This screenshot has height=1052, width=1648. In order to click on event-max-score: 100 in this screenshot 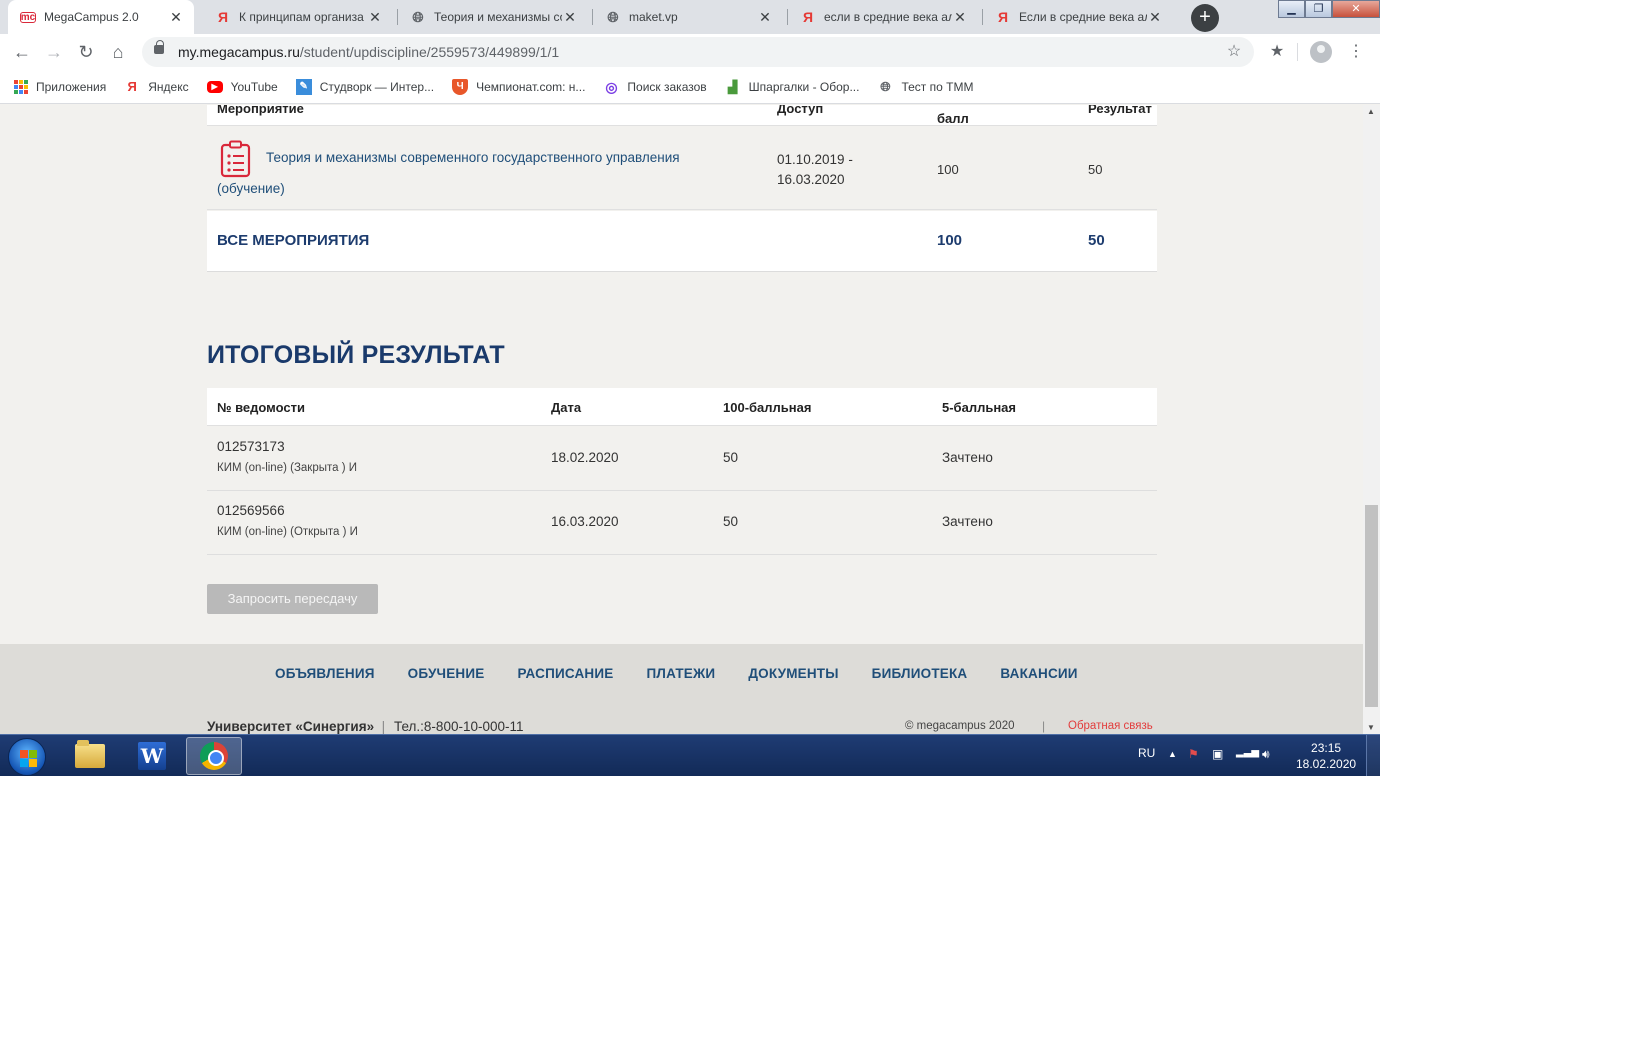, I will do `click(948, 169)`.